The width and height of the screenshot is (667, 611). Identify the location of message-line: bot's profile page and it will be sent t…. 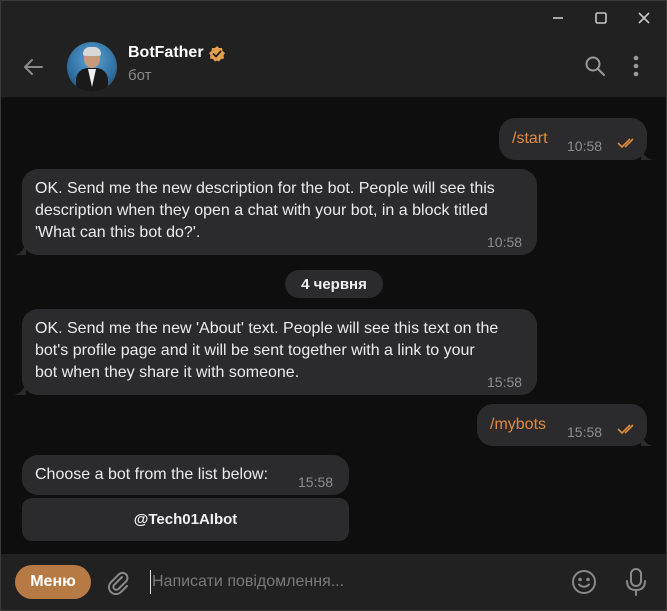
(255, 350).